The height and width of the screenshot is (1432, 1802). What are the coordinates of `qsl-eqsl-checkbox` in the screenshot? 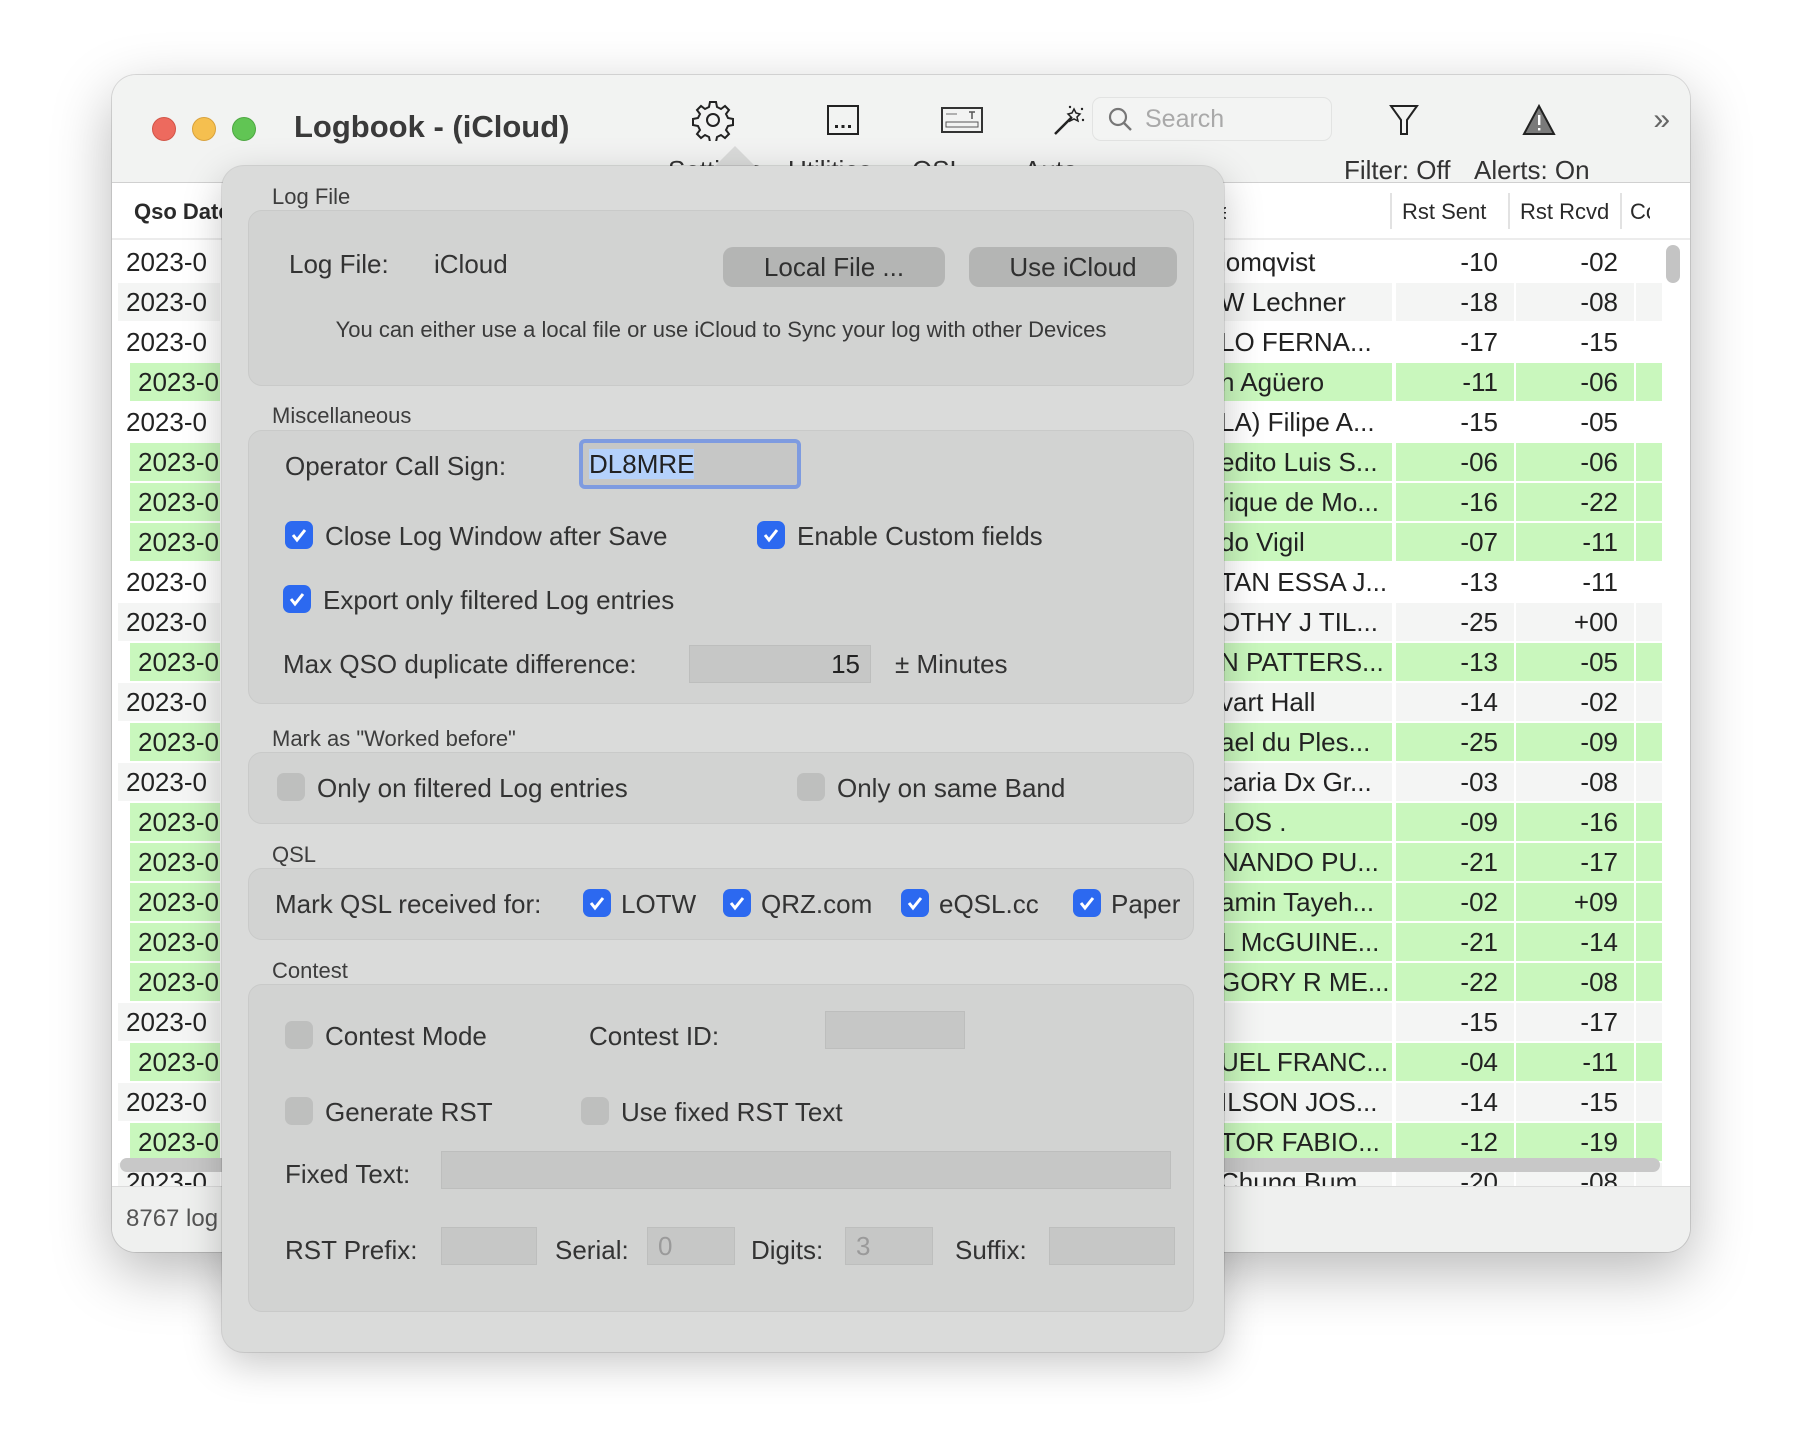 It's located at (915, 903).